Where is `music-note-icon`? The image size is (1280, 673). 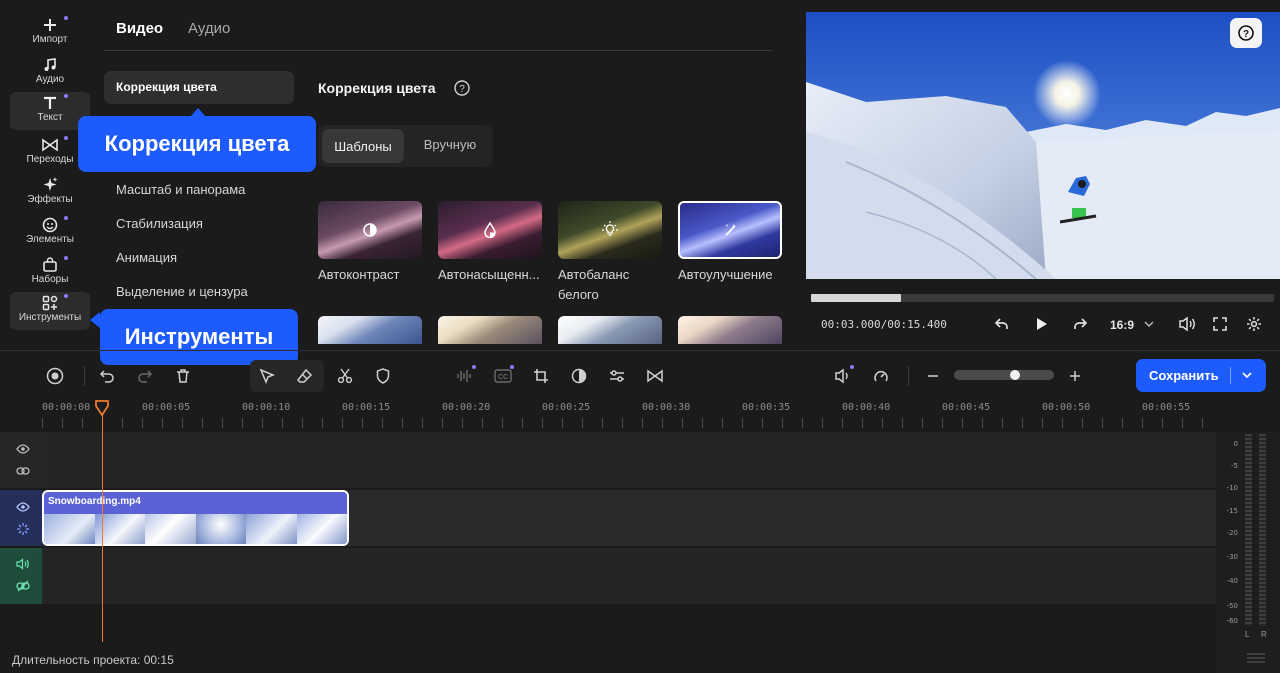
music-note-icon is located at coordinates (50, 65).